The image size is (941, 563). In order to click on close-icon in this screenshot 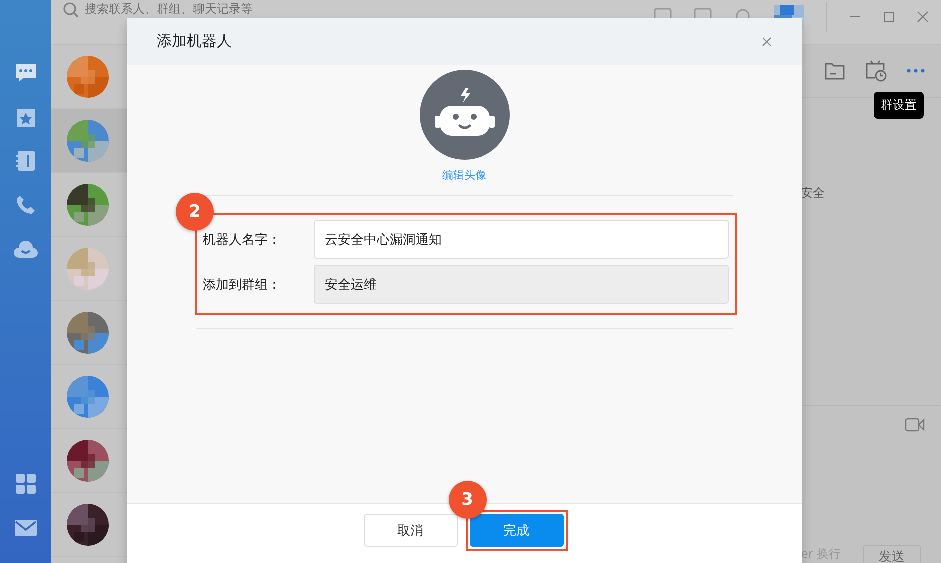, I will do `click(923, 17)`.